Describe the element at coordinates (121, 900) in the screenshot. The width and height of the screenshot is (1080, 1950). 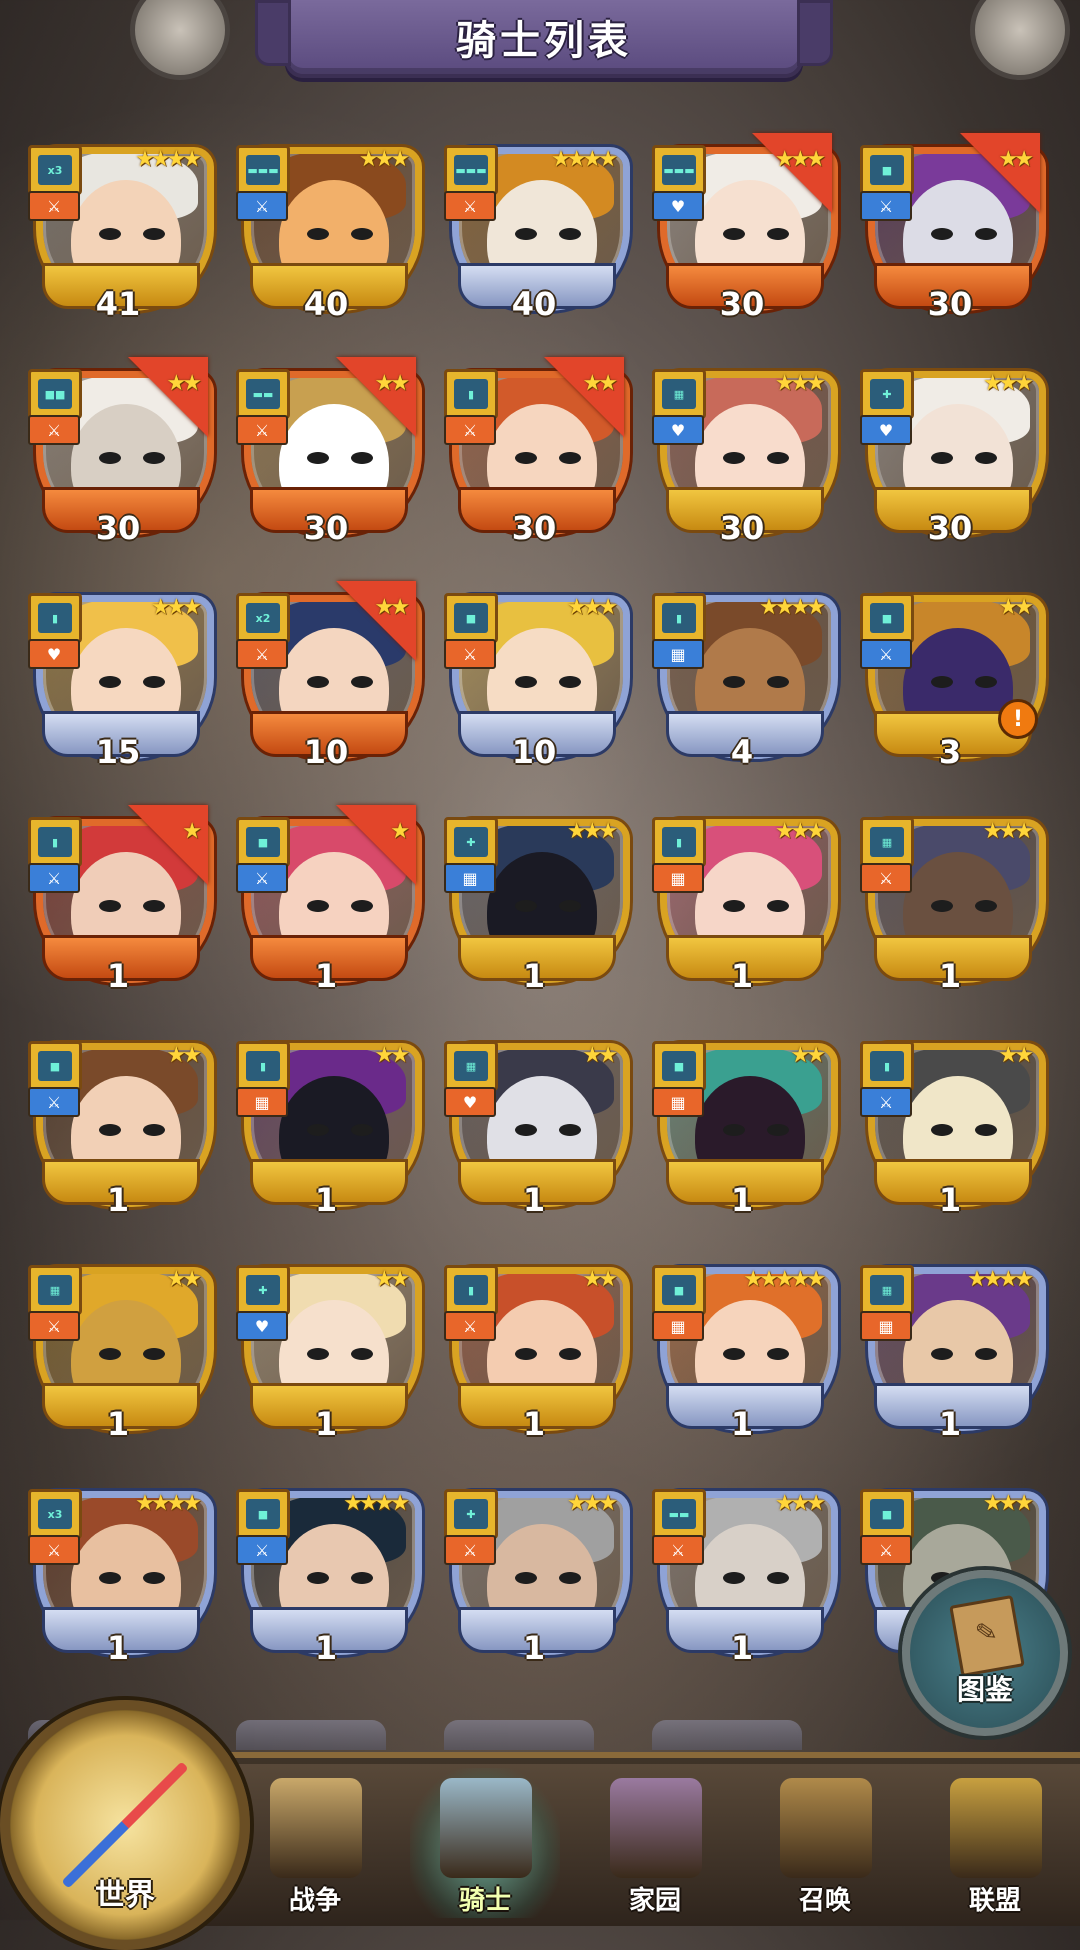
I see `knight-card: ▮ ⚔ ★ 1` at that location.